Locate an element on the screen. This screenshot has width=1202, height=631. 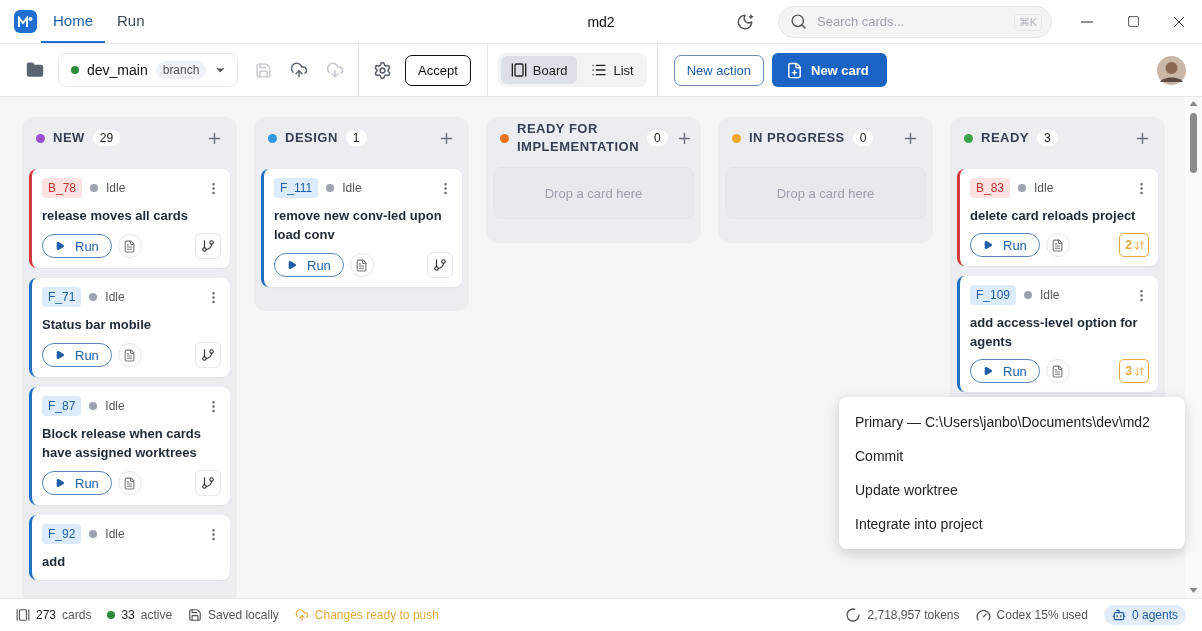
card: F_109 Idle add access-level option for agents Run 3 is located at coordinates (1057, 334).